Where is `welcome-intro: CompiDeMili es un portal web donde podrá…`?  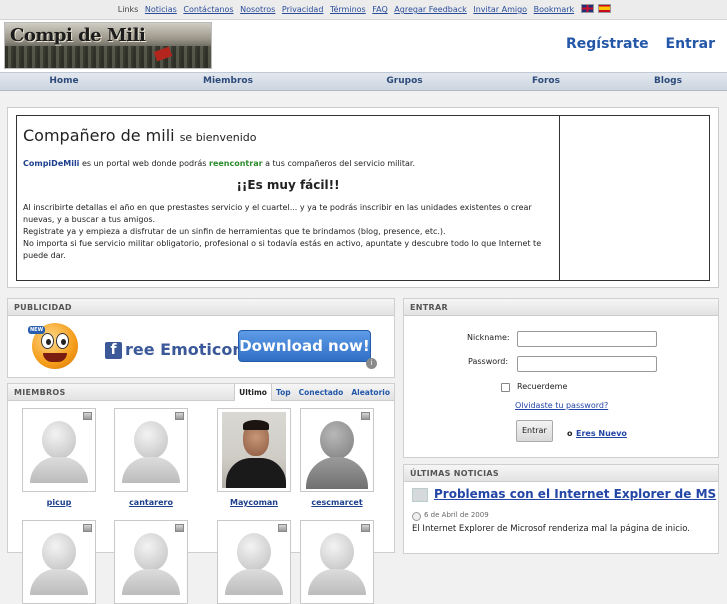
welcome-intro: CompiDeMili es un portal web donde podrá… is located at coordinates (288, 163).